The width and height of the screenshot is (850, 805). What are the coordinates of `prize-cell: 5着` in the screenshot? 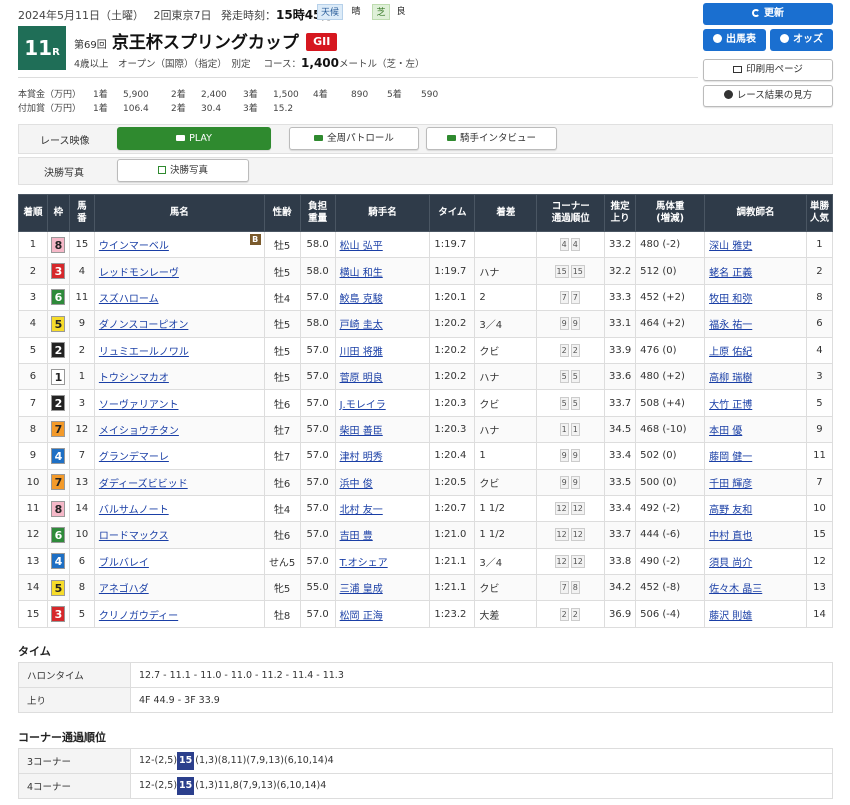 It's located at (394, 95).